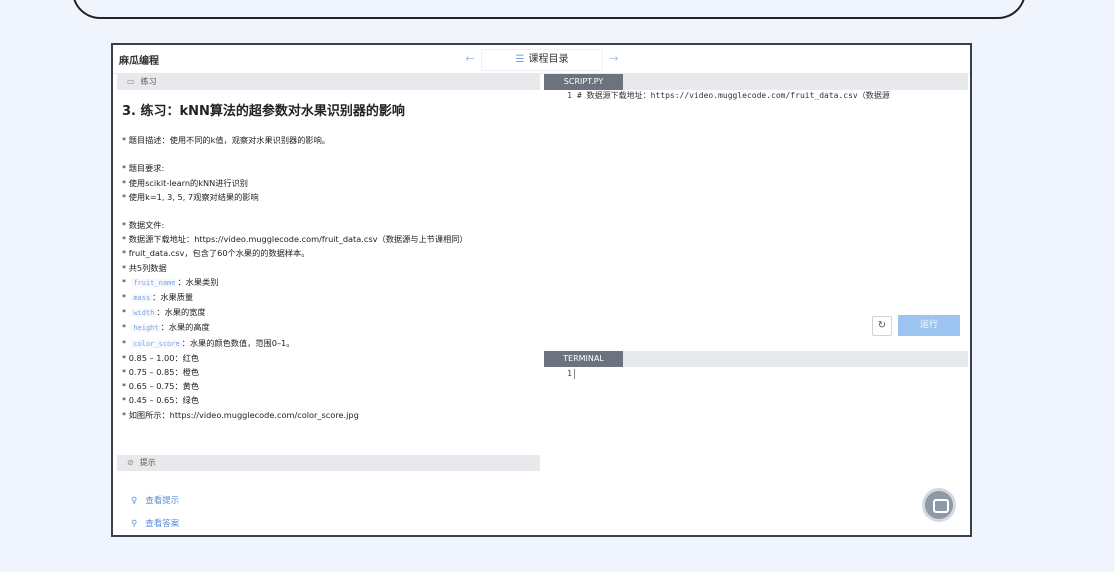 This screenshot has width=1115, height=572. Describe the element at coordinates (470, 59) in the screenshot. I see `prev-lesson-button: ←` at that location.